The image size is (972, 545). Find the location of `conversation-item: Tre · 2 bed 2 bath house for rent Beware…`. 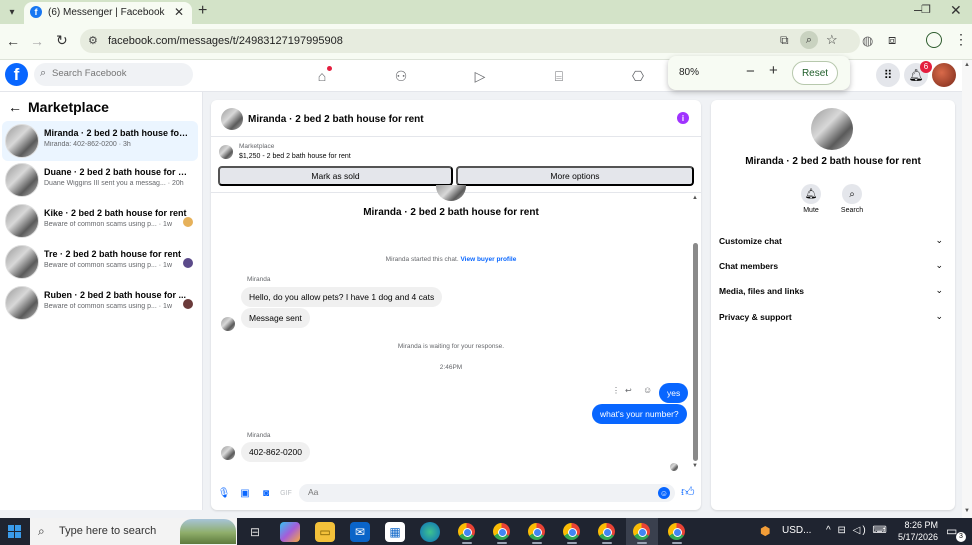

conversation-item: Tre · 2 bed 2 bath house for rent Beware… is located at coordinates (100, 262).